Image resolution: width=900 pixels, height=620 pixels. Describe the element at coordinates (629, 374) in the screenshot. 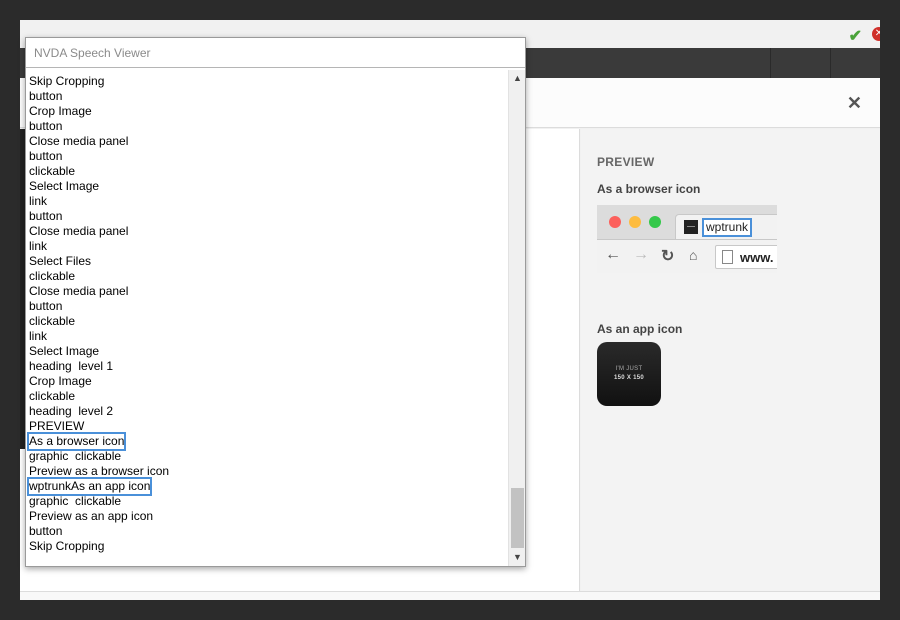

I see `app-icon-preview: I'M JUST 150 X 150` at that location.